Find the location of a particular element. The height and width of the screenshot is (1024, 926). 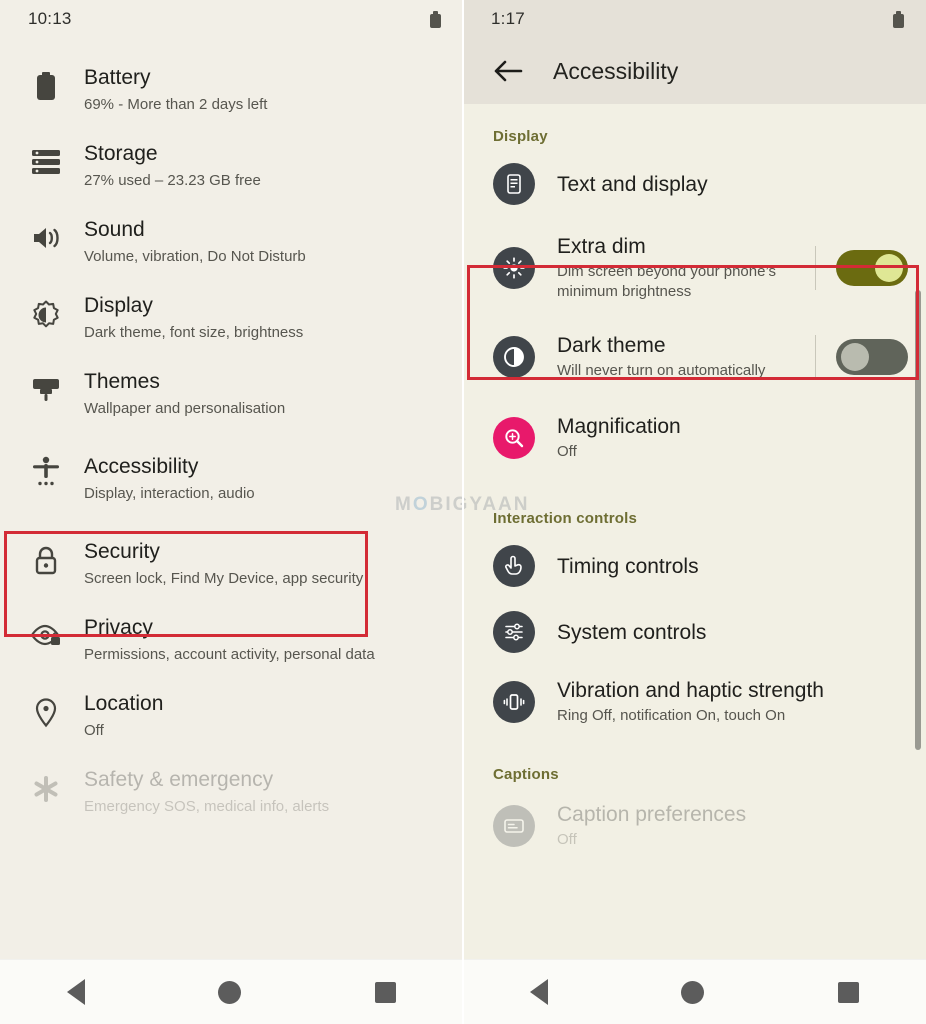

acc-row-title: Magnification is located at coordinates (619, 426).